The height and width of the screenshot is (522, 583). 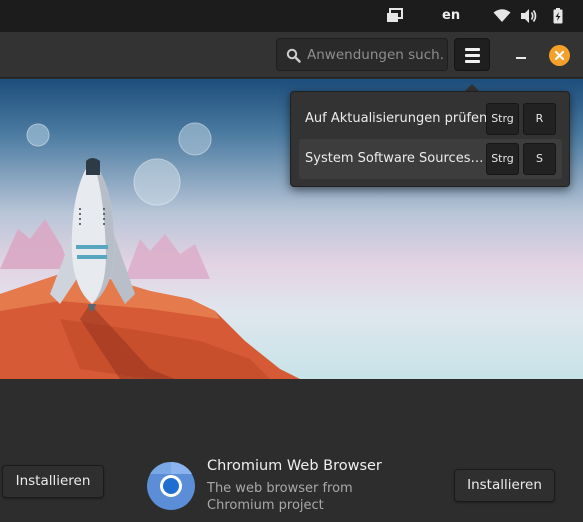 What do you see at coordinates (521, 54) in the screenshot?
I see `minimize-button` at bounding box center [521, 54].